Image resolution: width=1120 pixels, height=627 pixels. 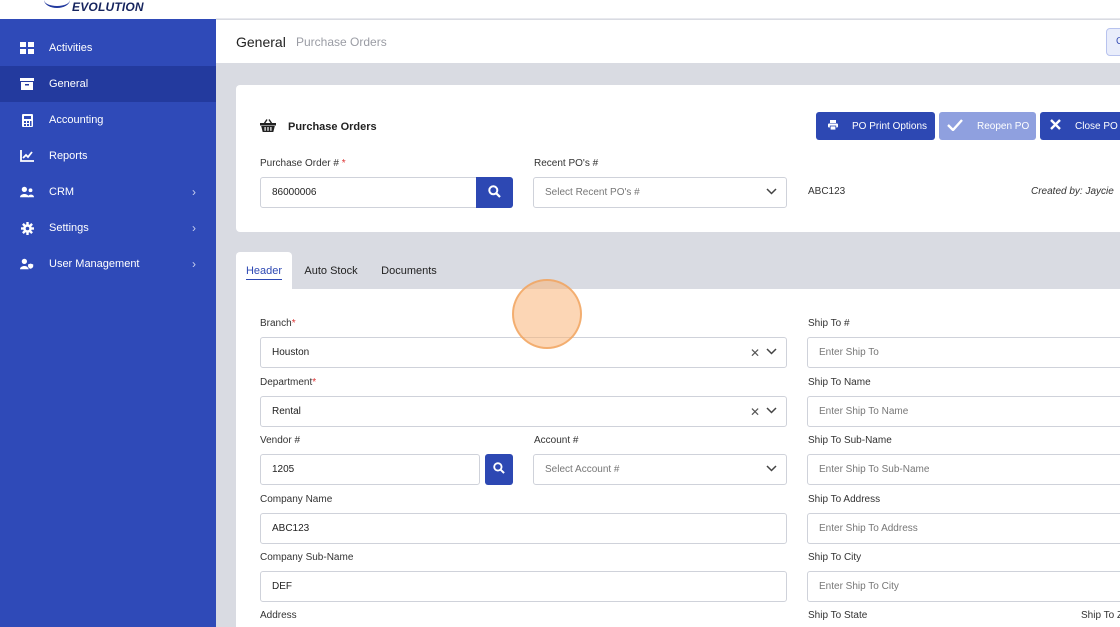 I want to click on tab-label: Documents, so click(x=409, y=270).